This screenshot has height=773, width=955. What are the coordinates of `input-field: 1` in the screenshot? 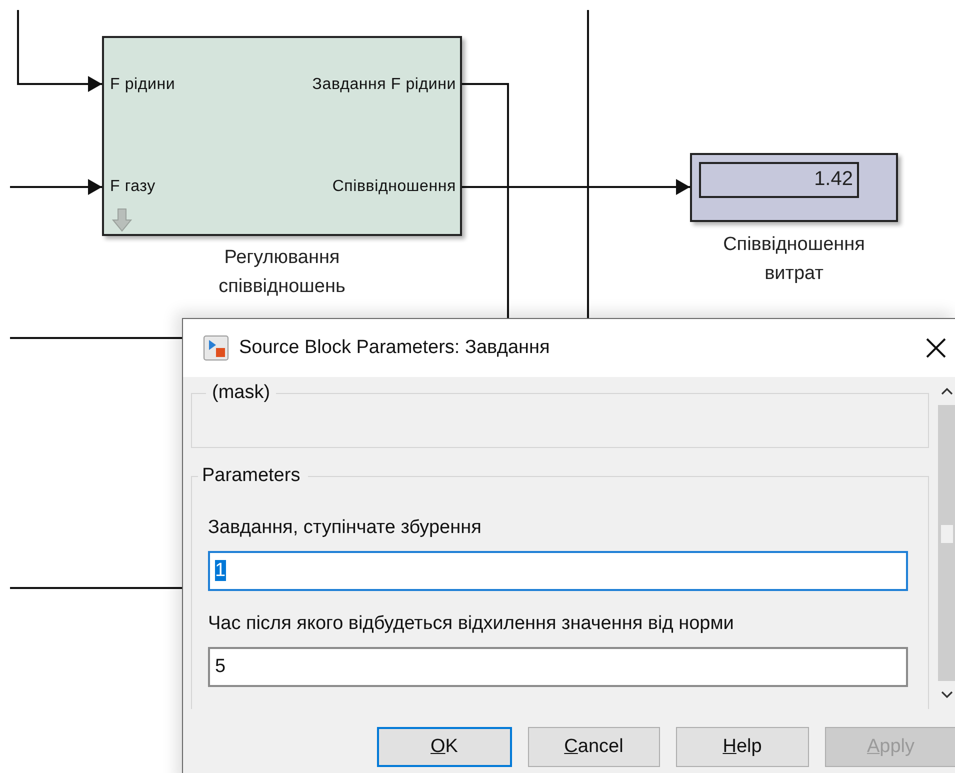 It's located at (558, 571).